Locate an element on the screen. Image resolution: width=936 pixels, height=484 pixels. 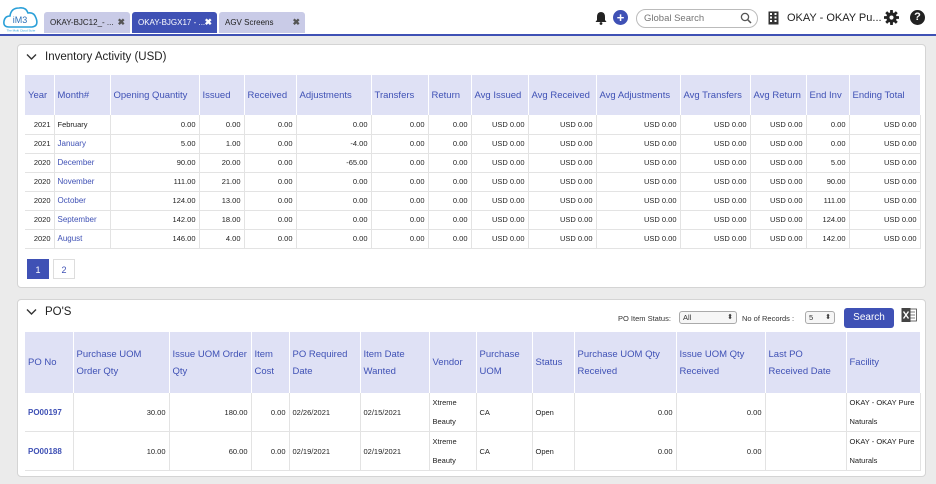
column-header: Vendor is located at coordinates (453, 362).